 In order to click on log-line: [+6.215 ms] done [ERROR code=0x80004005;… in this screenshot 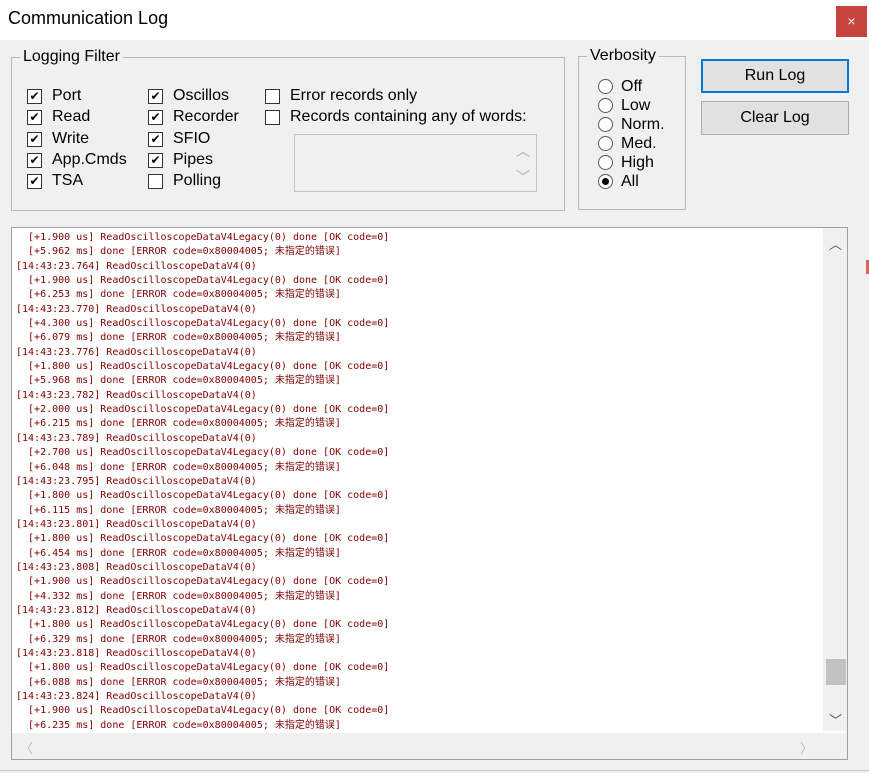, I will do `click(178, 424)`.